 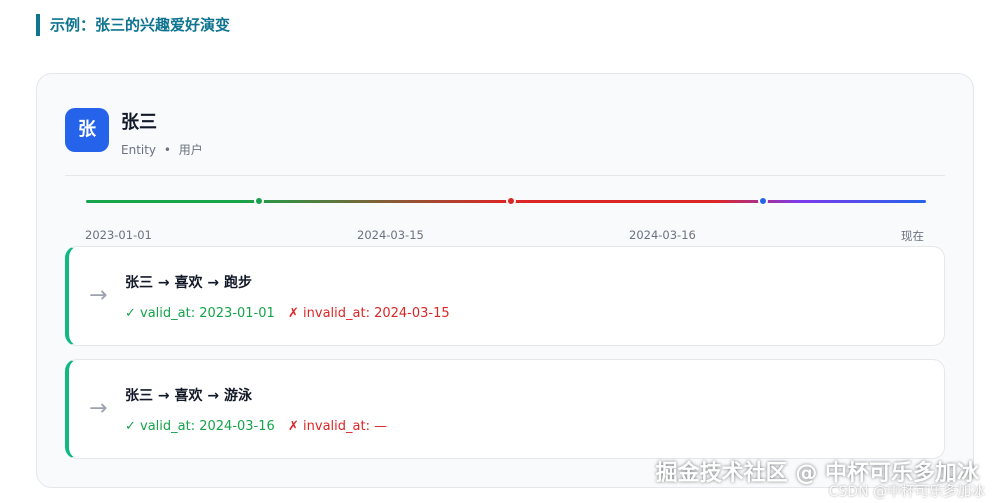 What do you see at coordinates (188, 396) in the screenshot?
I see `fact-triple: 张三 → 喜欢 → 游泳` at bounding box center [188, 396].